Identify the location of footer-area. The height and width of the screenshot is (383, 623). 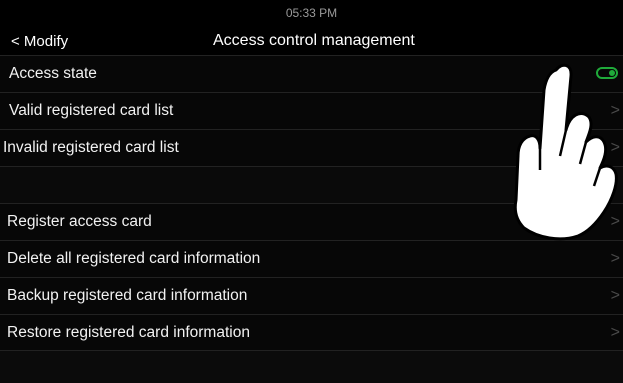
(311, 366).